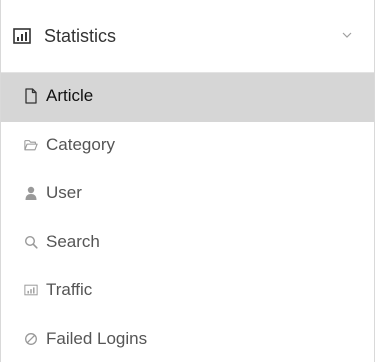 The image size is (377, 364). Describe the element at coordinates (347, 35) in the screenshot. I see `chevron-down-icon` at that location.